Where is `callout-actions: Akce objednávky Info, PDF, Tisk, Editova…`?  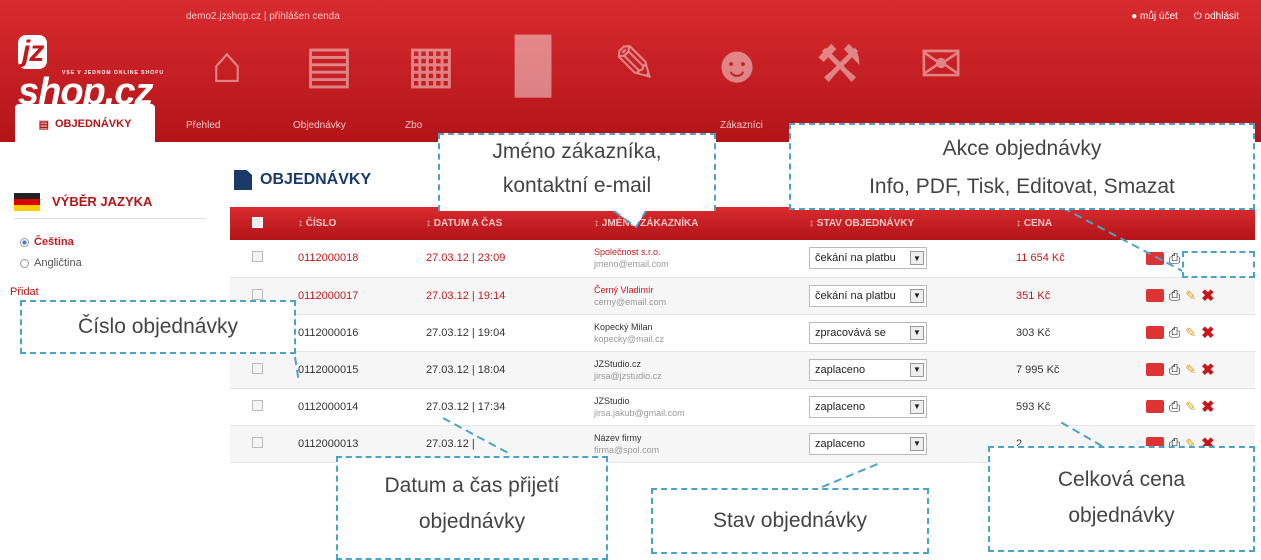
callout-actions: Akce objednávky Info, PDF, Tisk, Editova… is located at coordinates (1022, 166).